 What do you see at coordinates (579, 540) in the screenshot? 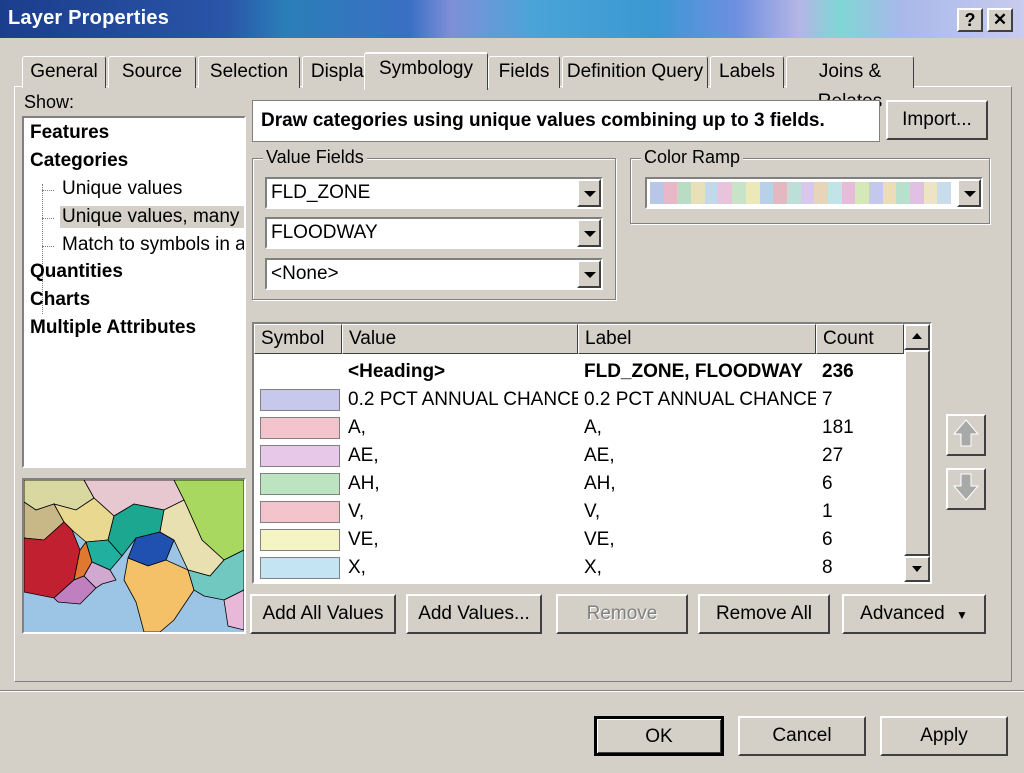
I see `table-row: VE, VE, 6` at bounding box center [579, 540].